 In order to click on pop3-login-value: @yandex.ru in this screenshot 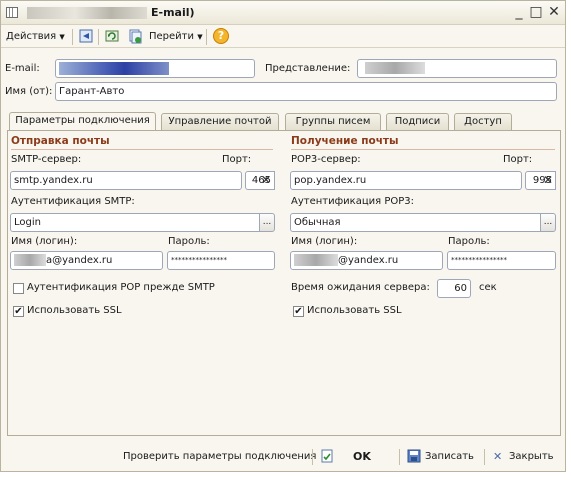, I will do `click(368, 260)`.